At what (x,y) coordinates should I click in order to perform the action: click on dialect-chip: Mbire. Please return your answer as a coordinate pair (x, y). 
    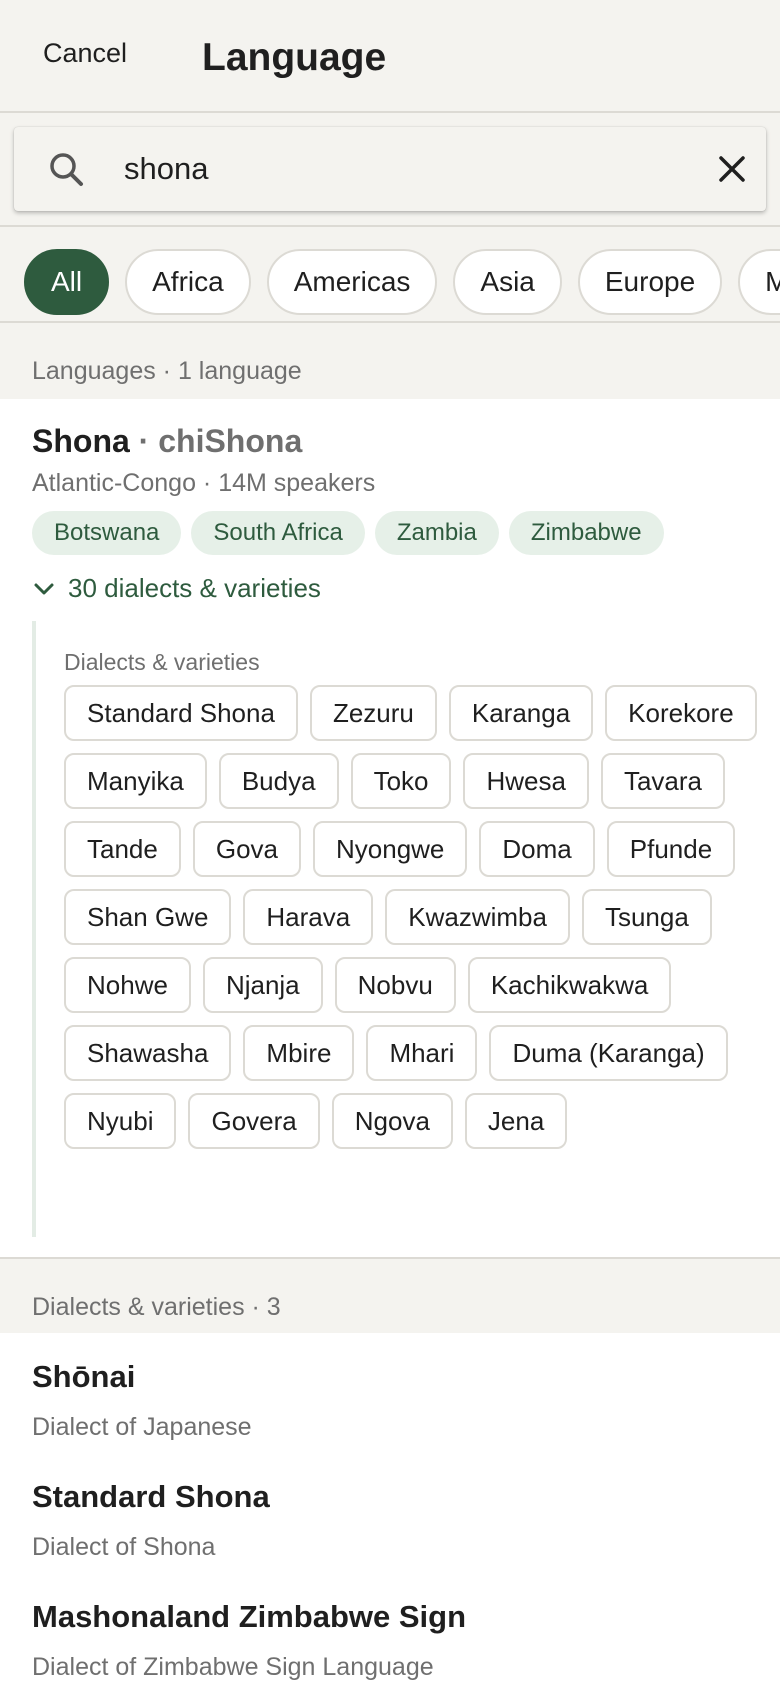
    Looking at the image, I should click on (299, 1053).